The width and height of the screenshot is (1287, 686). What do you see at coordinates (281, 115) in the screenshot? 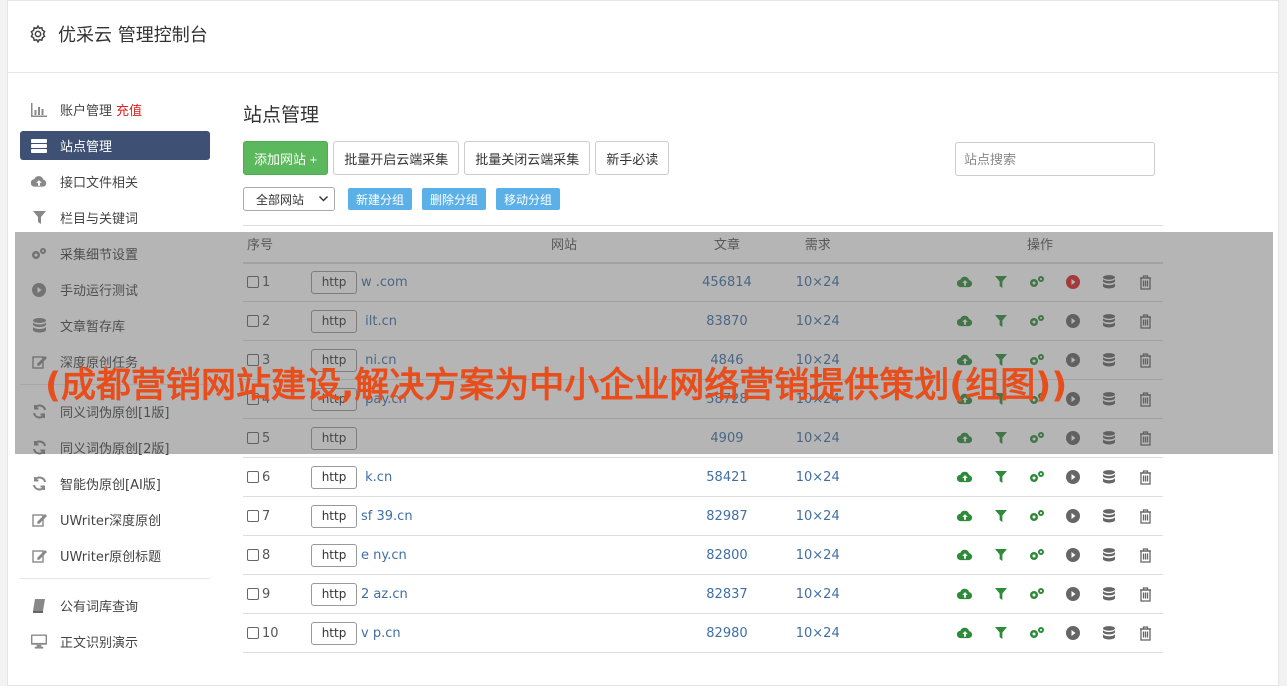
I see `page-title: 站点管理` at bounding box center [281, 115].